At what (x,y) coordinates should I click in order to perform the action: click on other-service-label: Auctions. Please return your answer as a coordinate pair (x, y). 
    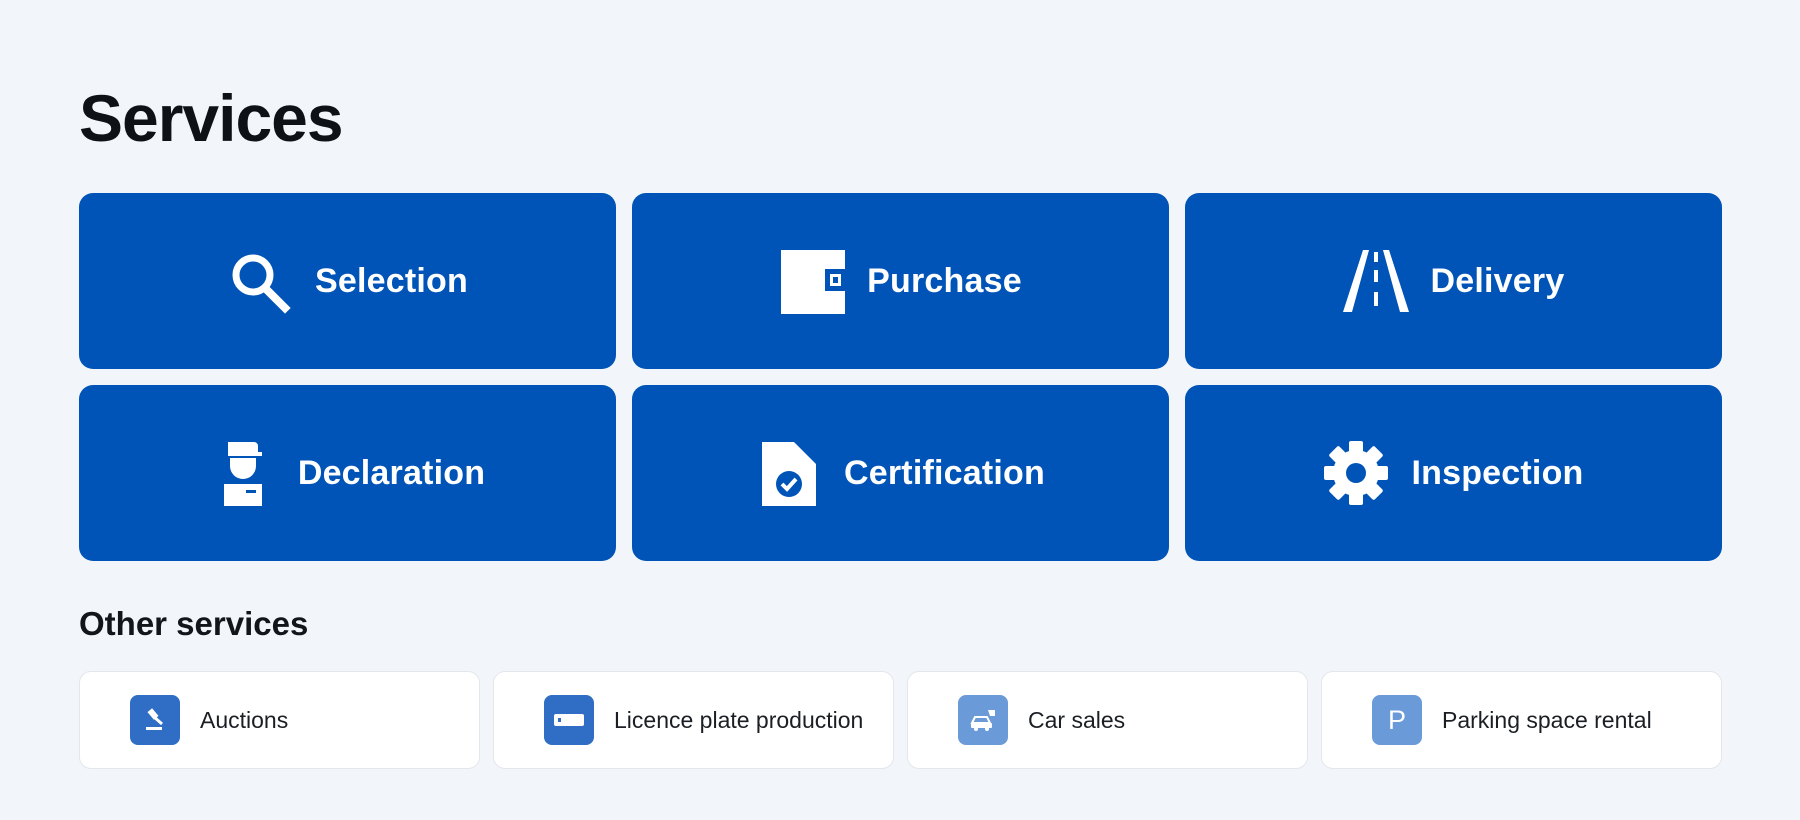
    Looking at the image, I should click on (244, 719).